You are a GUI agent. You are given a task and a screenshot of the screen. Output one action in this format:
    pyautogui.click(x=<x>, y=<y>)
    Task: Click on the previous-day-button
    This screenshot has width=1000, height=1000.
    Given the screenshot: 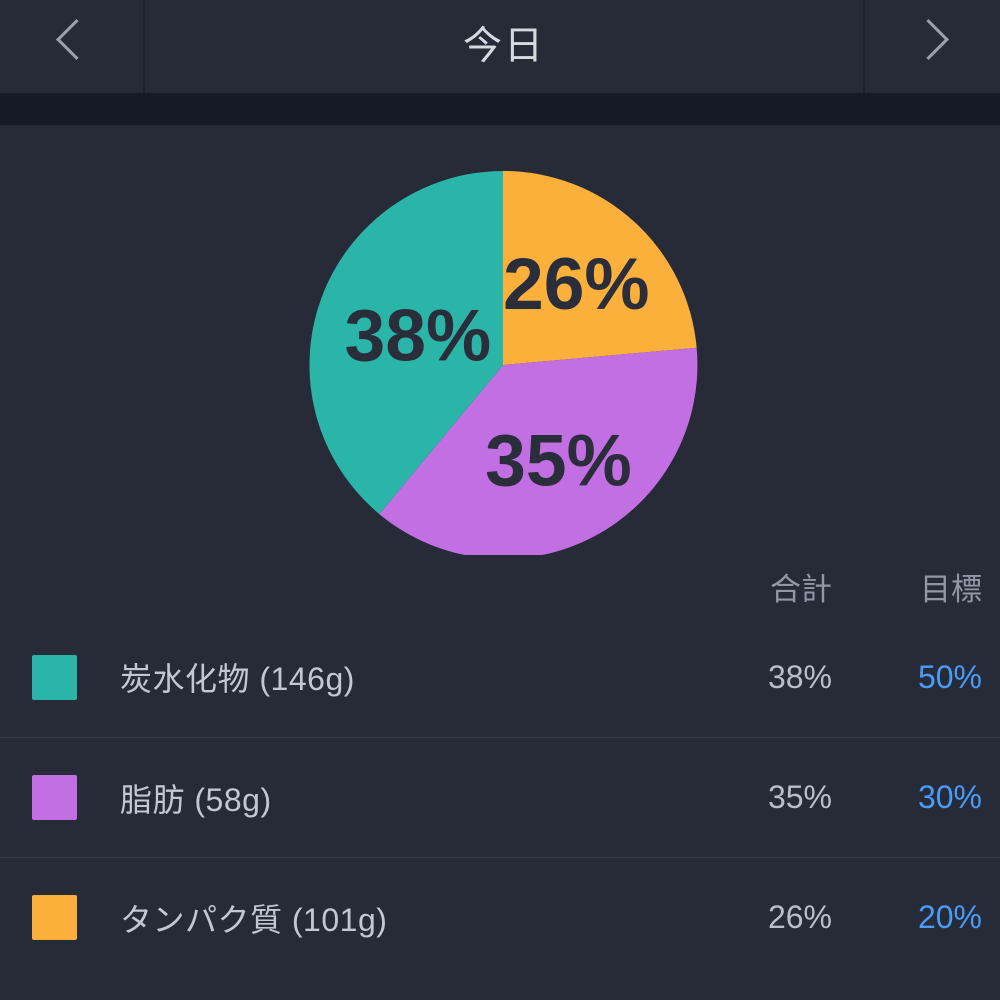 What is the action you would take?
    pyautogui.click(x=72, y=46)
    